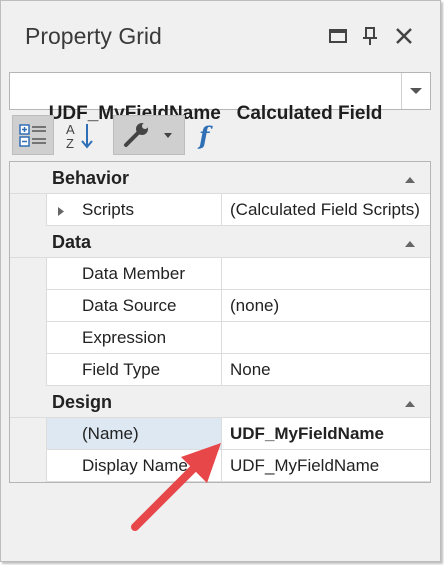 The width and height of the screenshot is (444, 565). I want to click on property-row-scripts: Scripts (Calculated Field Scripts), so click(238, 210).